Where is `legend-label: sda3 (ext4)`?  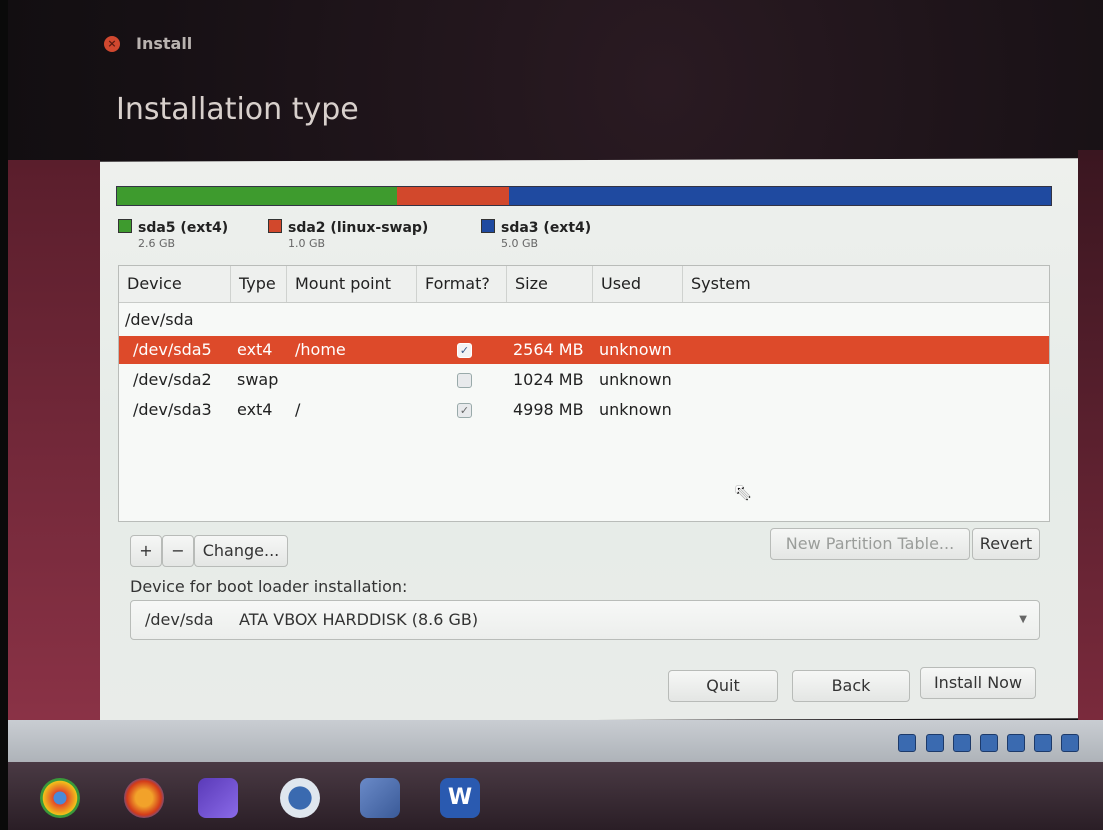
legend-label: sda3 (ext4) is located at coordinates (546, 228).